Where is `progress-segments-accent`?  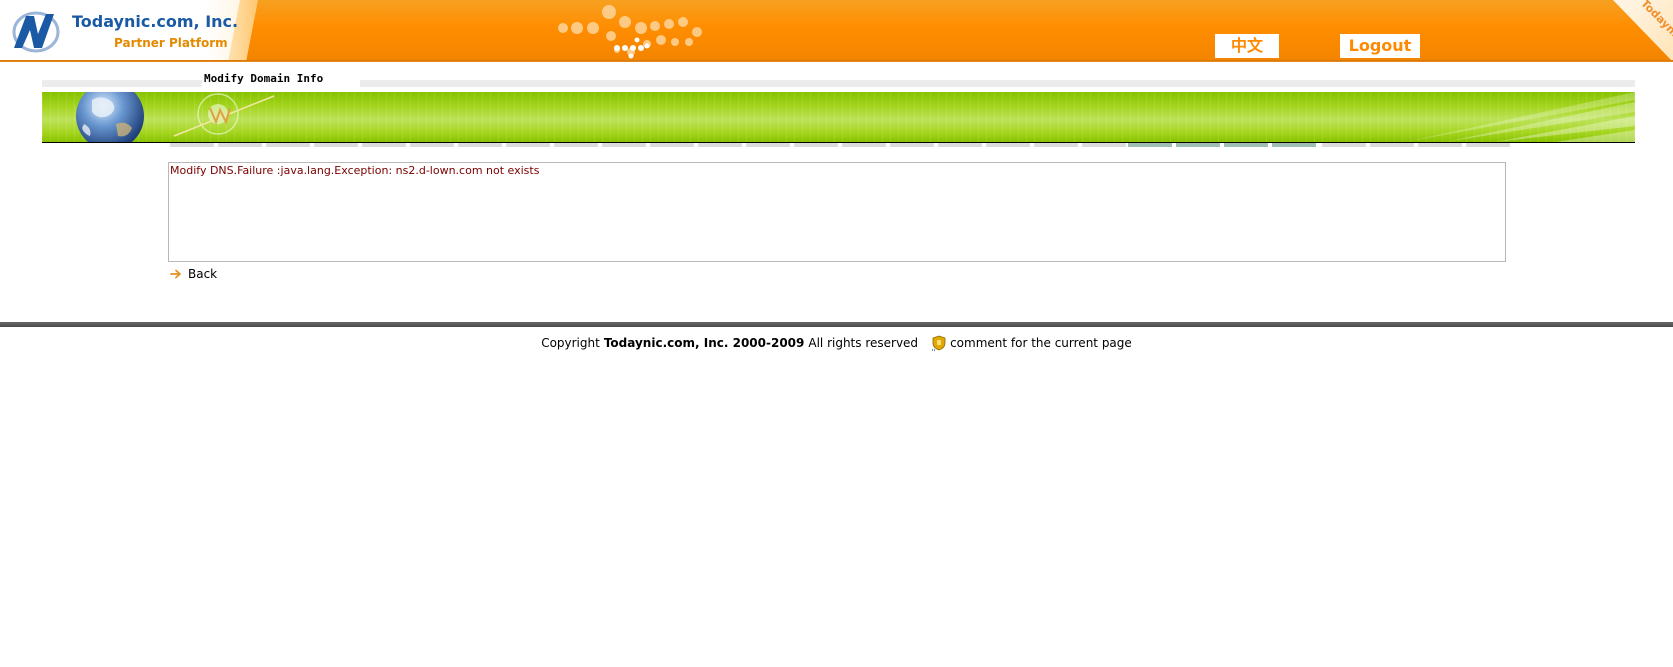 progress-segments-accent is located at coordinates (1224, 145).